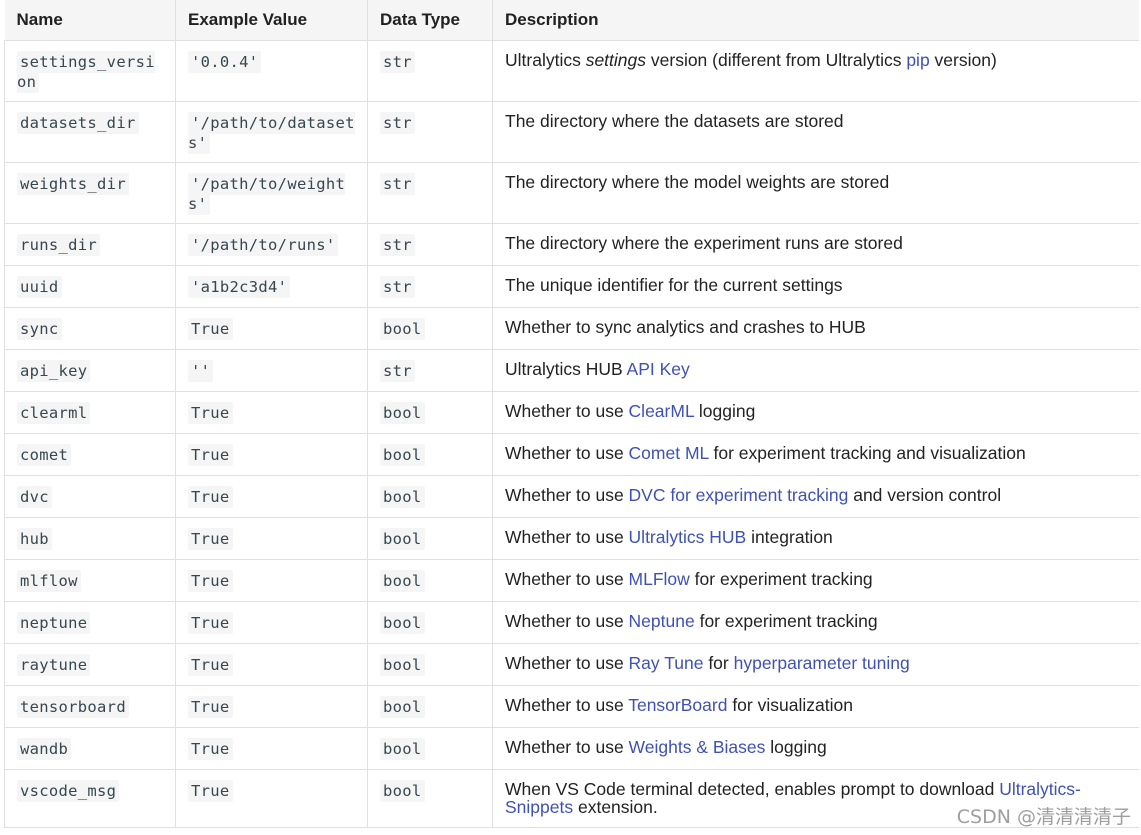 Image resolution: width=1141 pixels, height=835 pixels. What do you see at coordinates (545, 60) in the screenshot?
I see `description-text: Ultralytics` at bounding box center [545, 60].